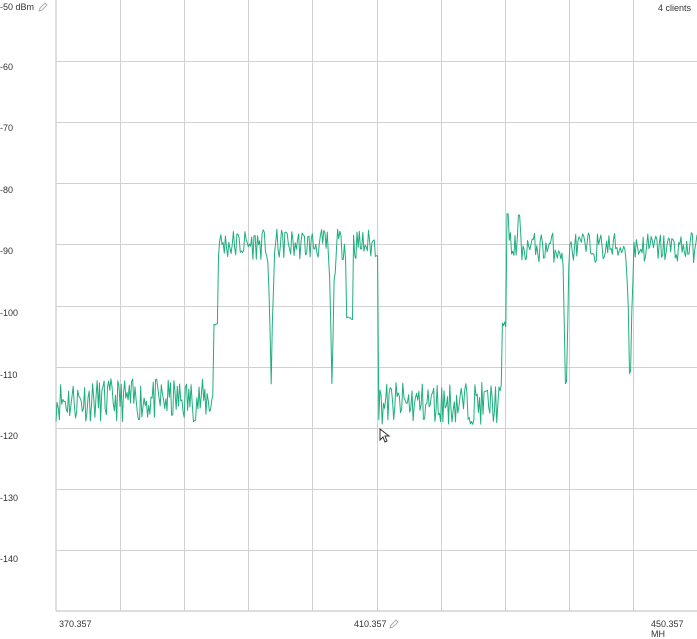 This screenshot has height=639, width=697. Describe the element at coordinates (17, 7) in the screenshot. I see `y-tick-label-top: -50 dBm` at that location.